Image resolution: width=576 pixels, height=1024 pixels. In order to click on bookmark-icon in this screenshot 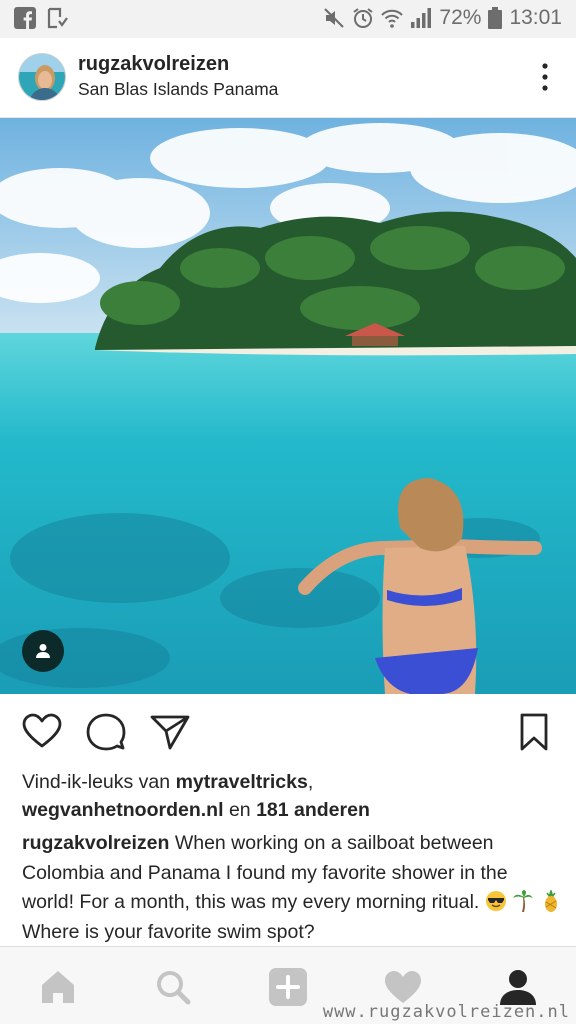, I will do `click(534, 732)`.